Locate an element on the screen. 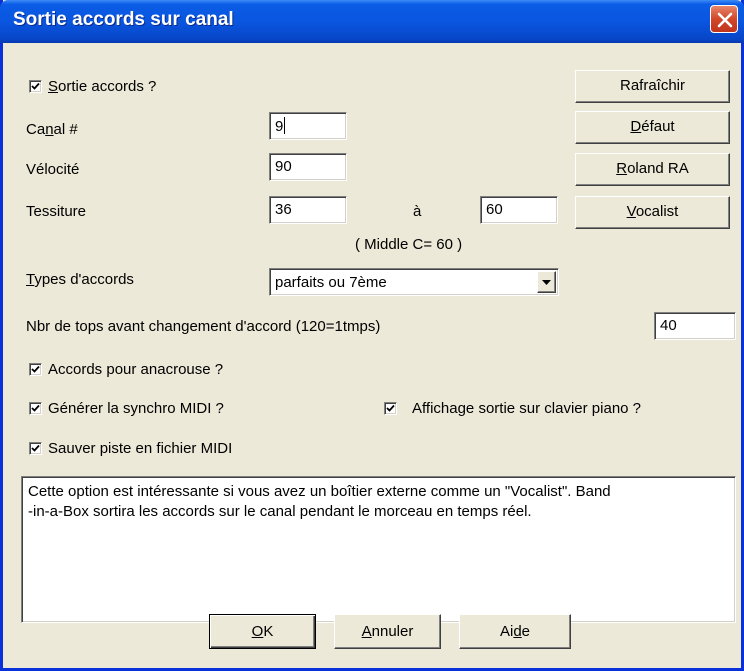 The height and width of the screenshot is (671, 744). piano-display-checkbox is located at coordinates (390, 408).